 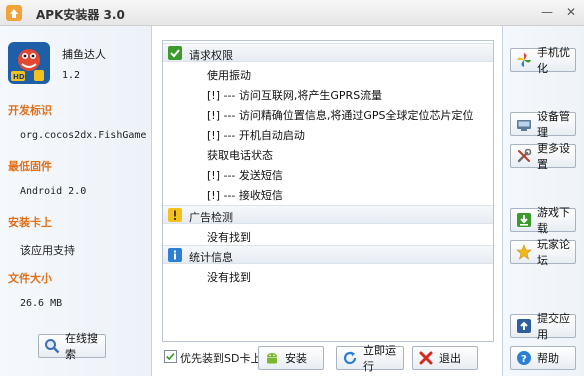 What do you see at coordinates (571, 12) in the screenshot?
I see `close-button: ✕` at bounding box center [571, 12].